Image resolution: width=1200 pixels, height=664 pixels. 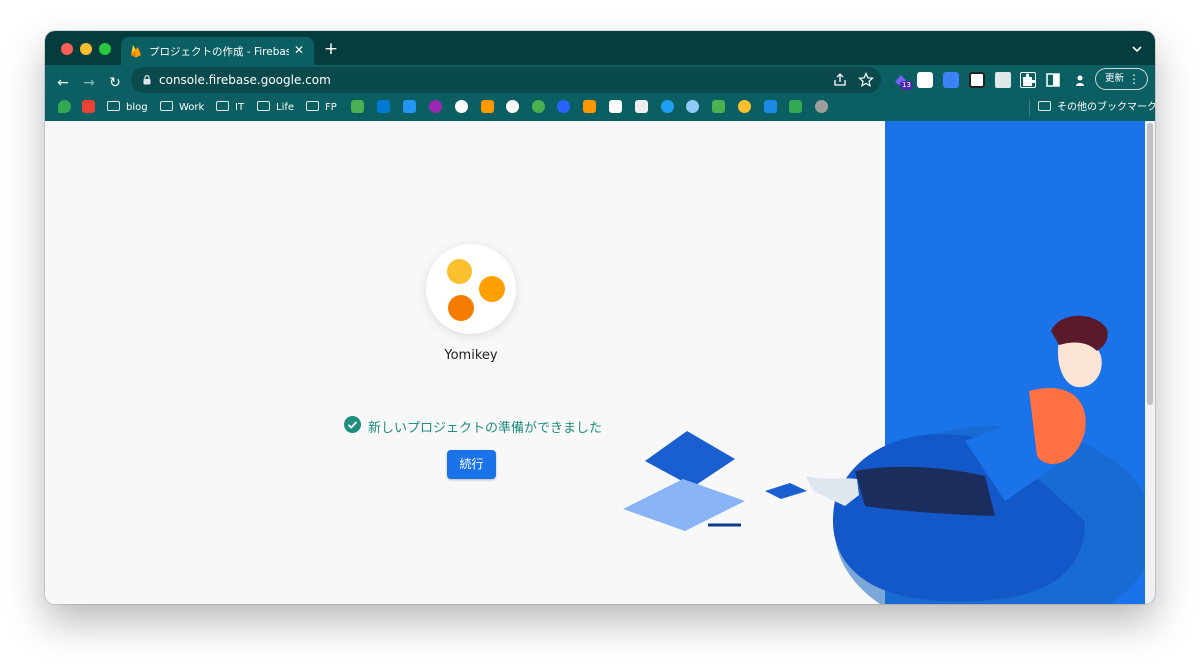 I want to click on extension-badge: 13, so click(x=906, y=85).